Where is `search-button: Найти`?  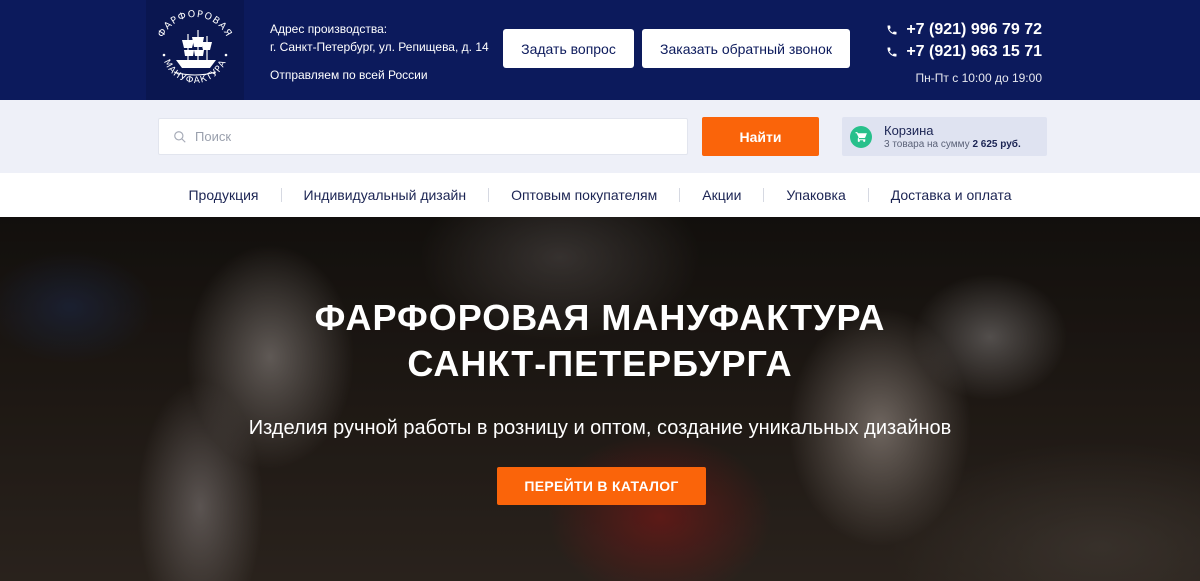
search-button: Найти is located at coordinates (760, 136).